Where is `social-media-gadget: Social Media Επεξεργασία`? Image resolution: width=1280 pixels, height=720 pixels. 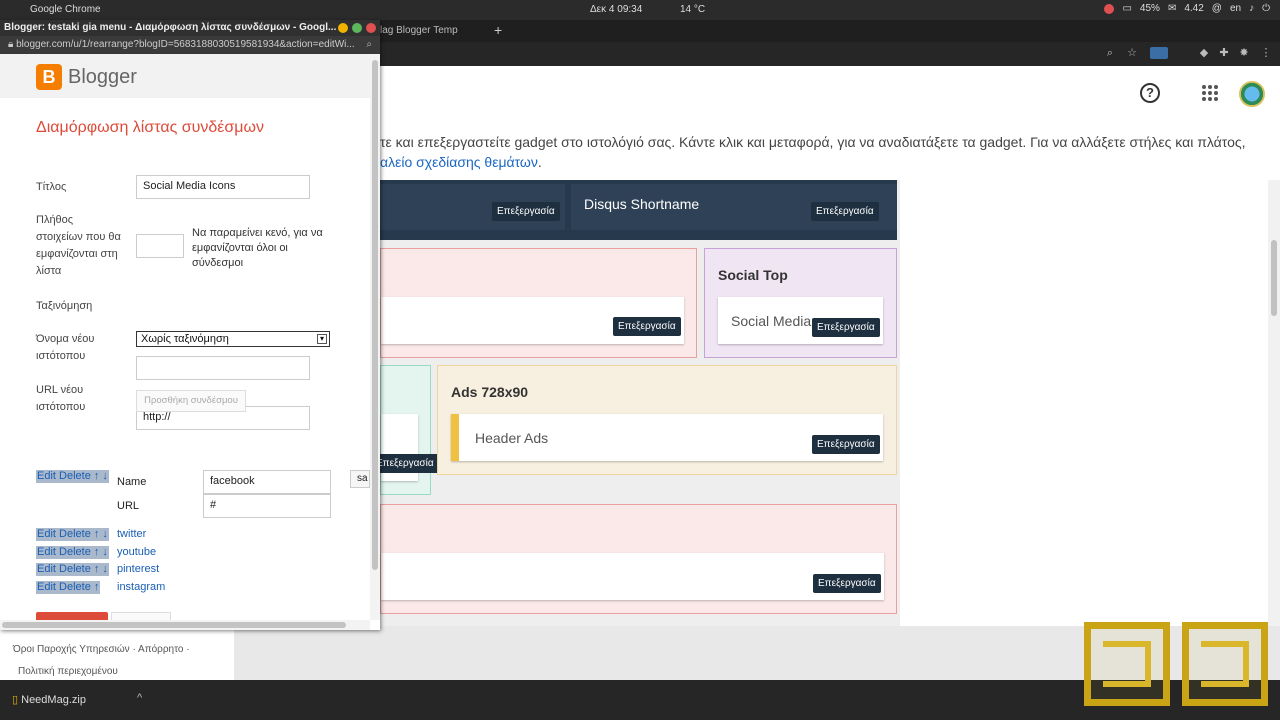 social-media-gadget: Social Media Επεξεργασία is located at coordinates (800, 320).